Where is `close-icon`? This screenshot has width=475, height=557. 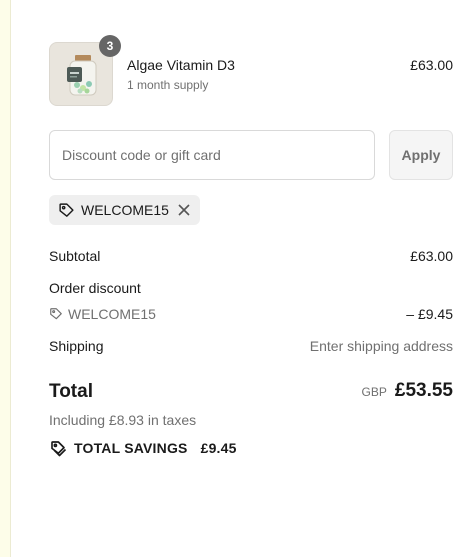
close-icon is located at coordinates (184, 210).